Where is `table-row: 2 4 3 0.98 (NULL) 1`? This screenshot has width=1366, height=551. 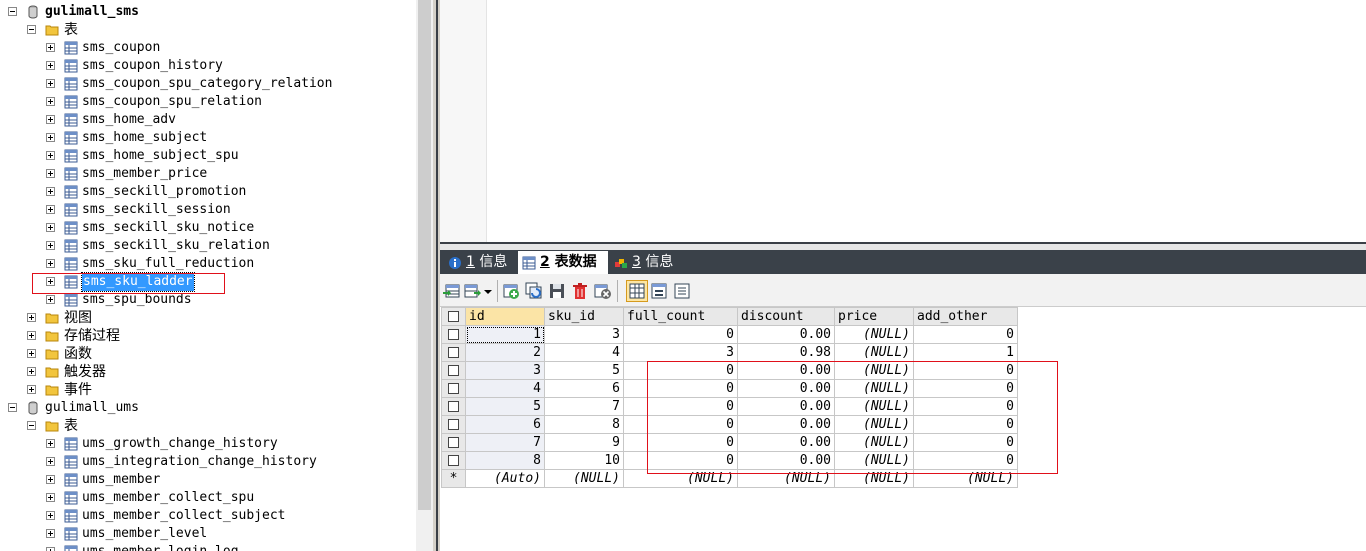
table-row: 2 4 3 0.98 (NULL) 1 is located at coordinates (729, 352).